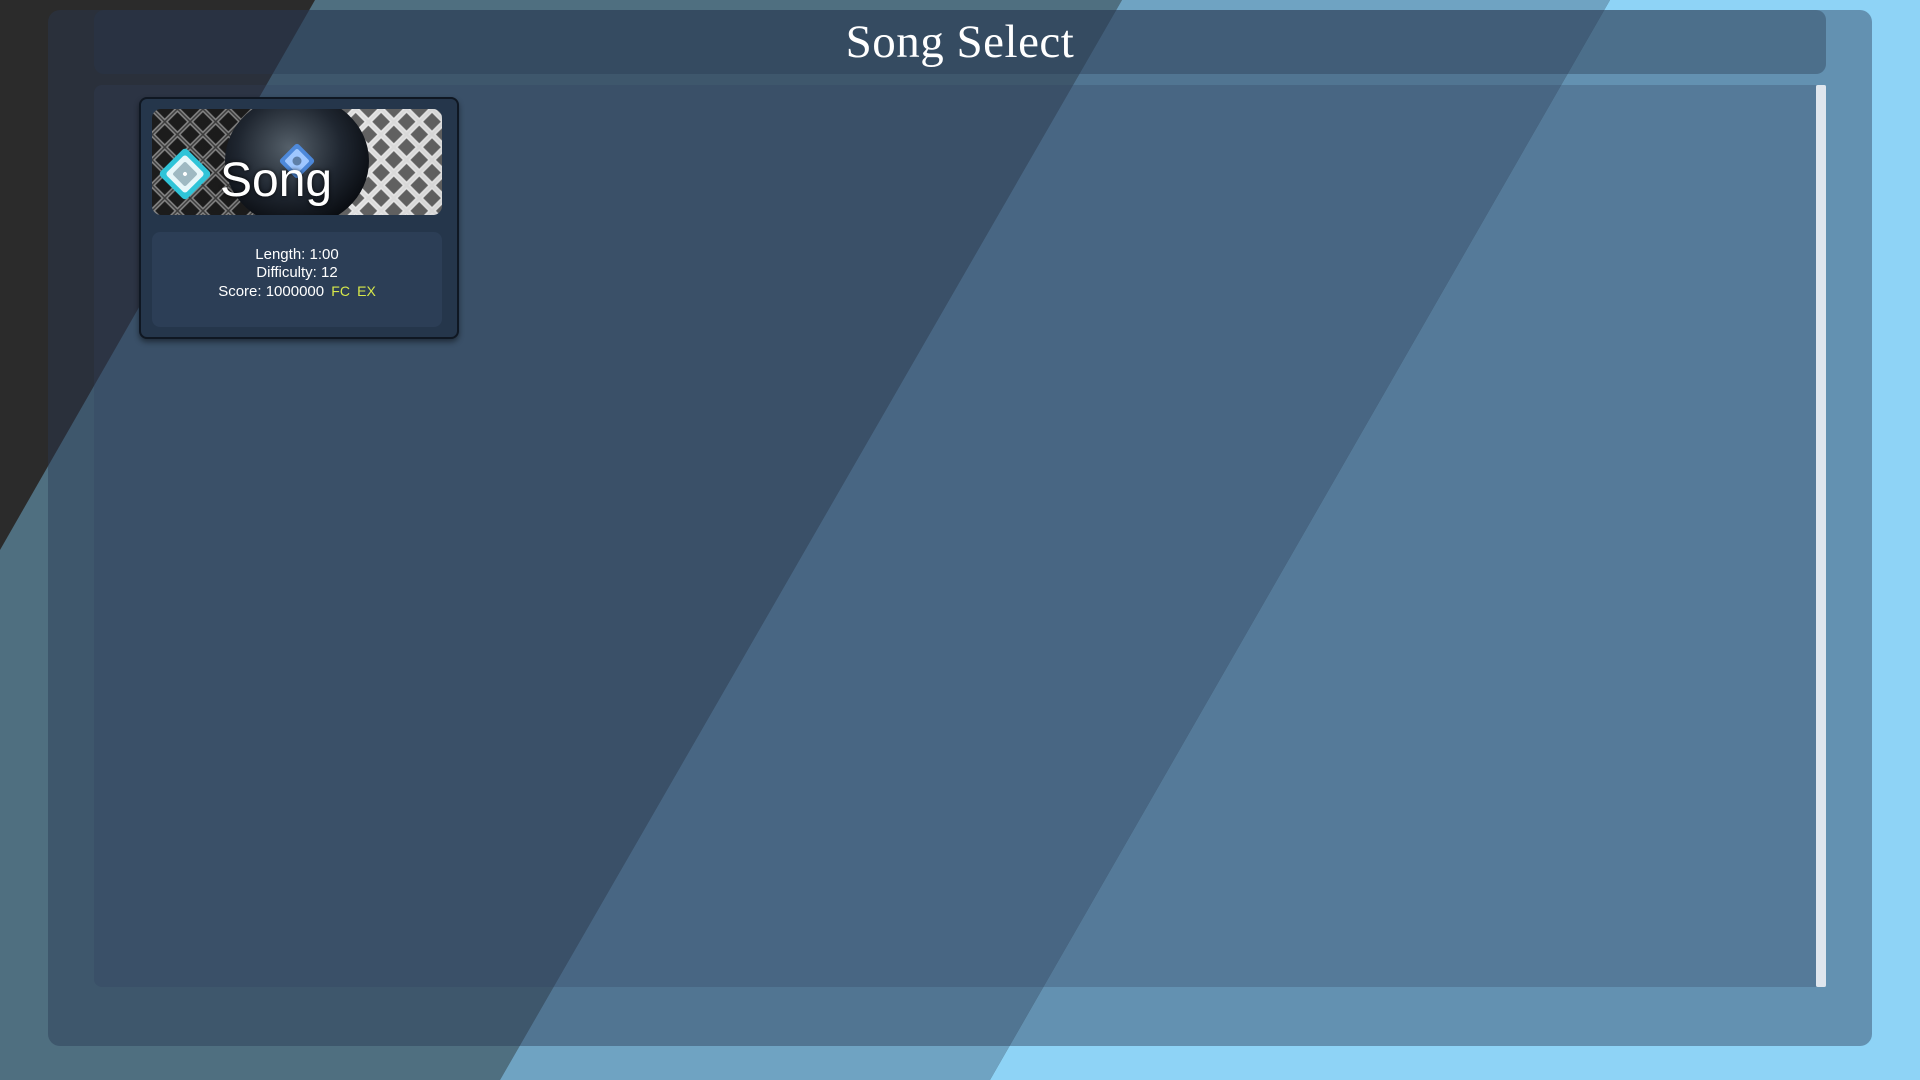 This screenshot has height=1080, width=1920. Describe the element at coordinates (276, 180) in the screenshot. I see `song-thumbnail-label: Song` at that location.